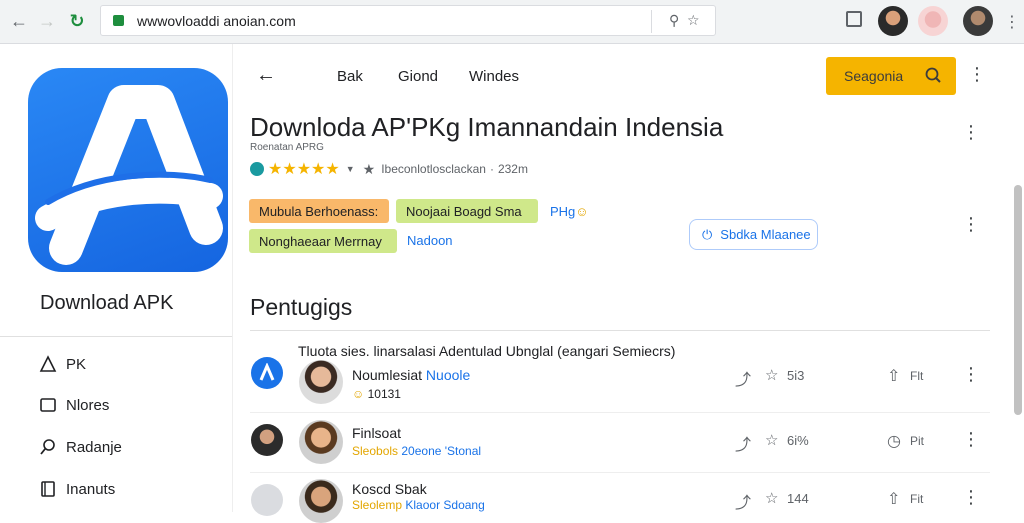 The width and height of the screenshot is (1024, 523). What do you see at coordinates (116, 336) in the screenshot?
I see `left-divider` at bounding box center [116, 336].